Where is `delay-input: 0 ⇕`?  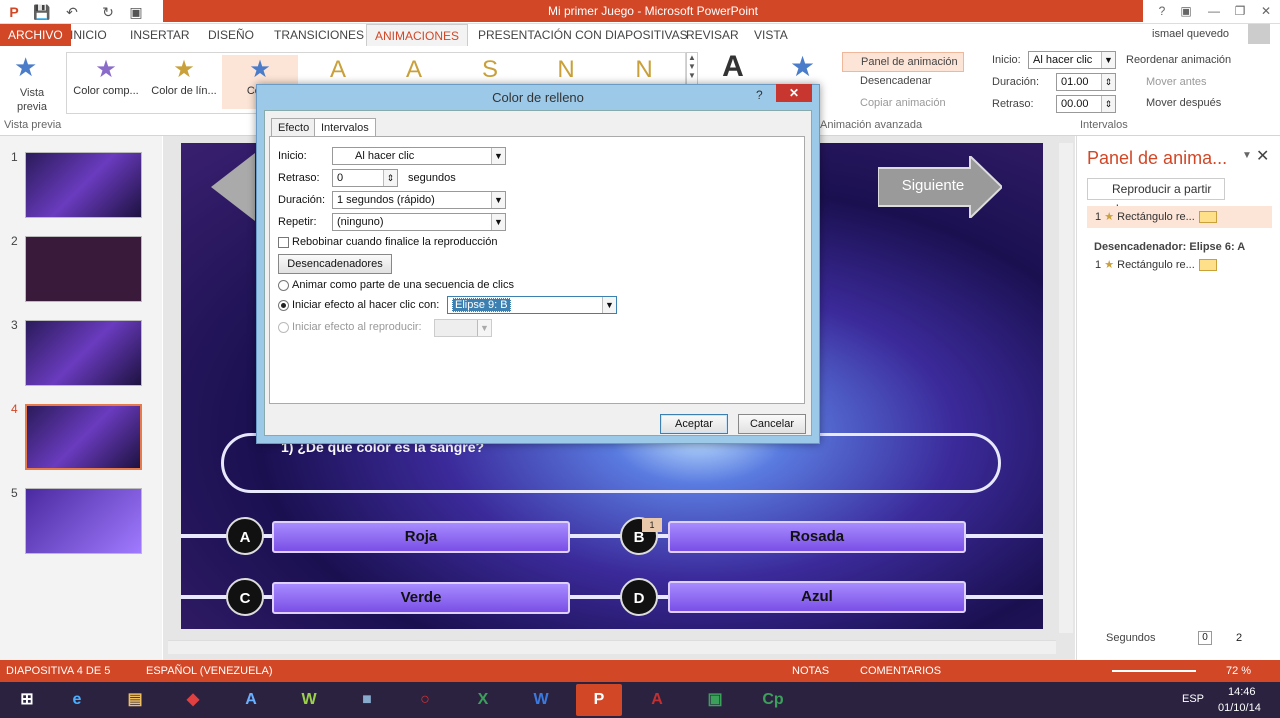 delay-input: 0 ⇕ is located at coordinates (365, 178).